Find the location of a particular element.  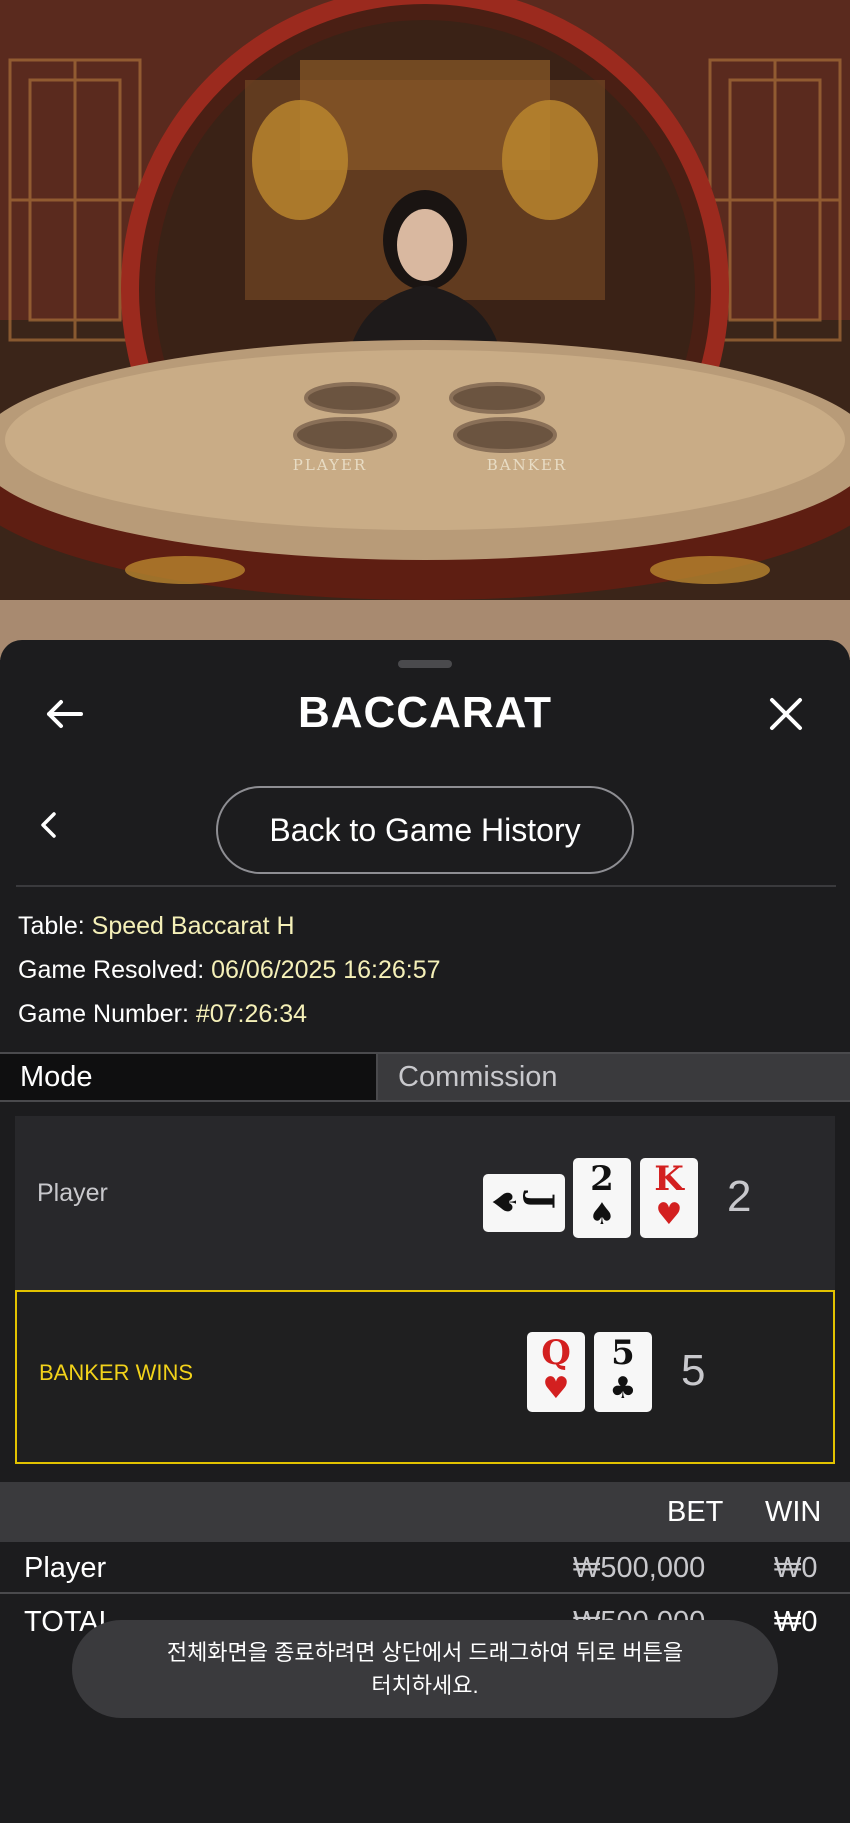

player-card-3: K ♥ is located at coordinates (669, 1198).